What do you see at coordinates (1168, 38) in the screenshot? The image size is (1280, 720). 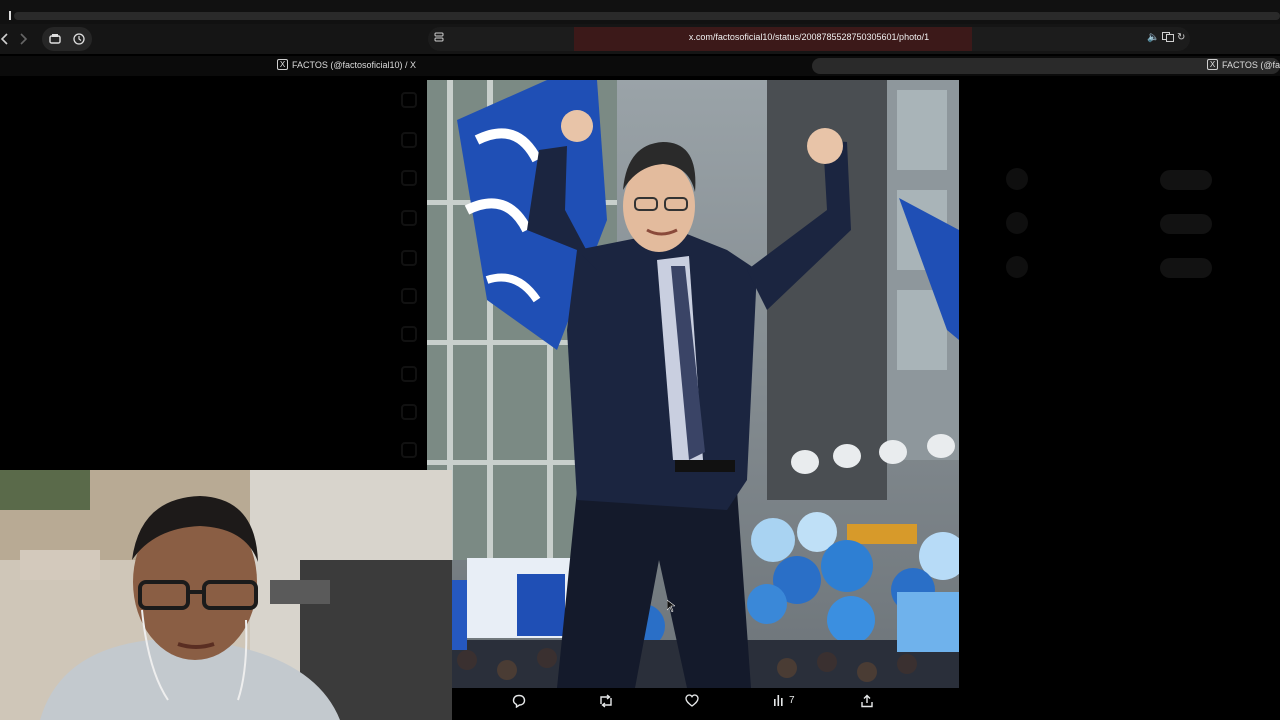 I see `translate-icon` at bounding box center [1168, 38].